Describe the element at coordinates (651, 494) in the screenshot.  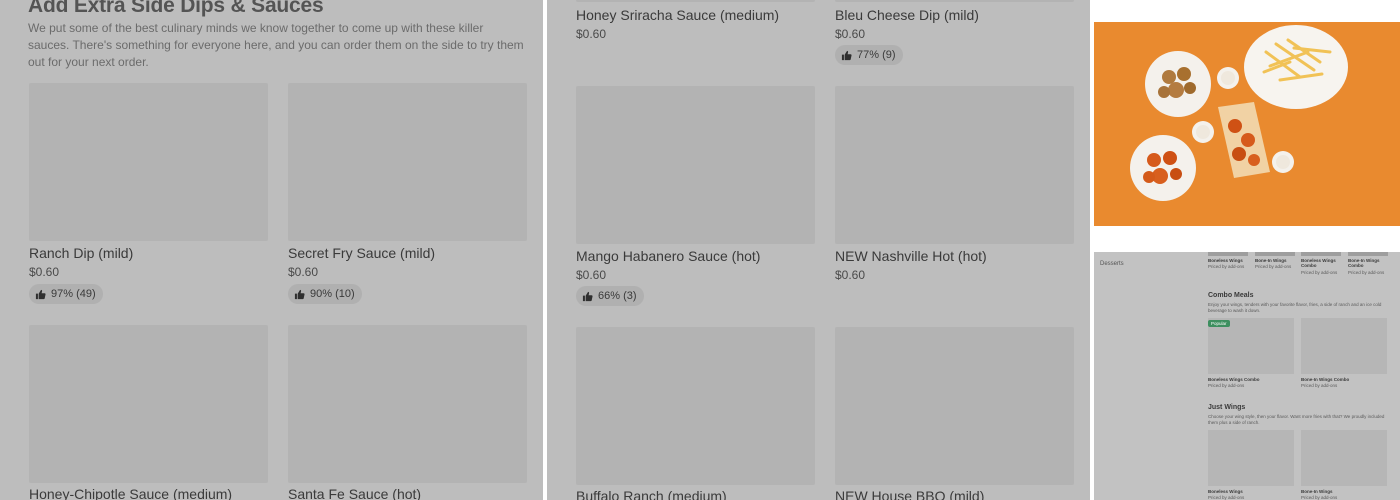
I see `item-name: Buffalo Ranch (medium)` at that location.